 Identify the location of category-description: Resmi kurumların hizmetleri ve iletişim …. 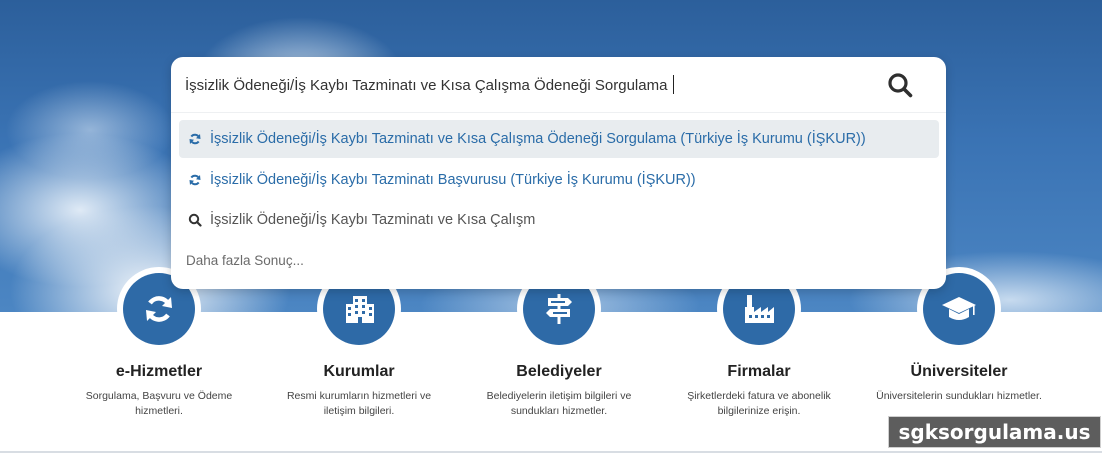
(359, 403).